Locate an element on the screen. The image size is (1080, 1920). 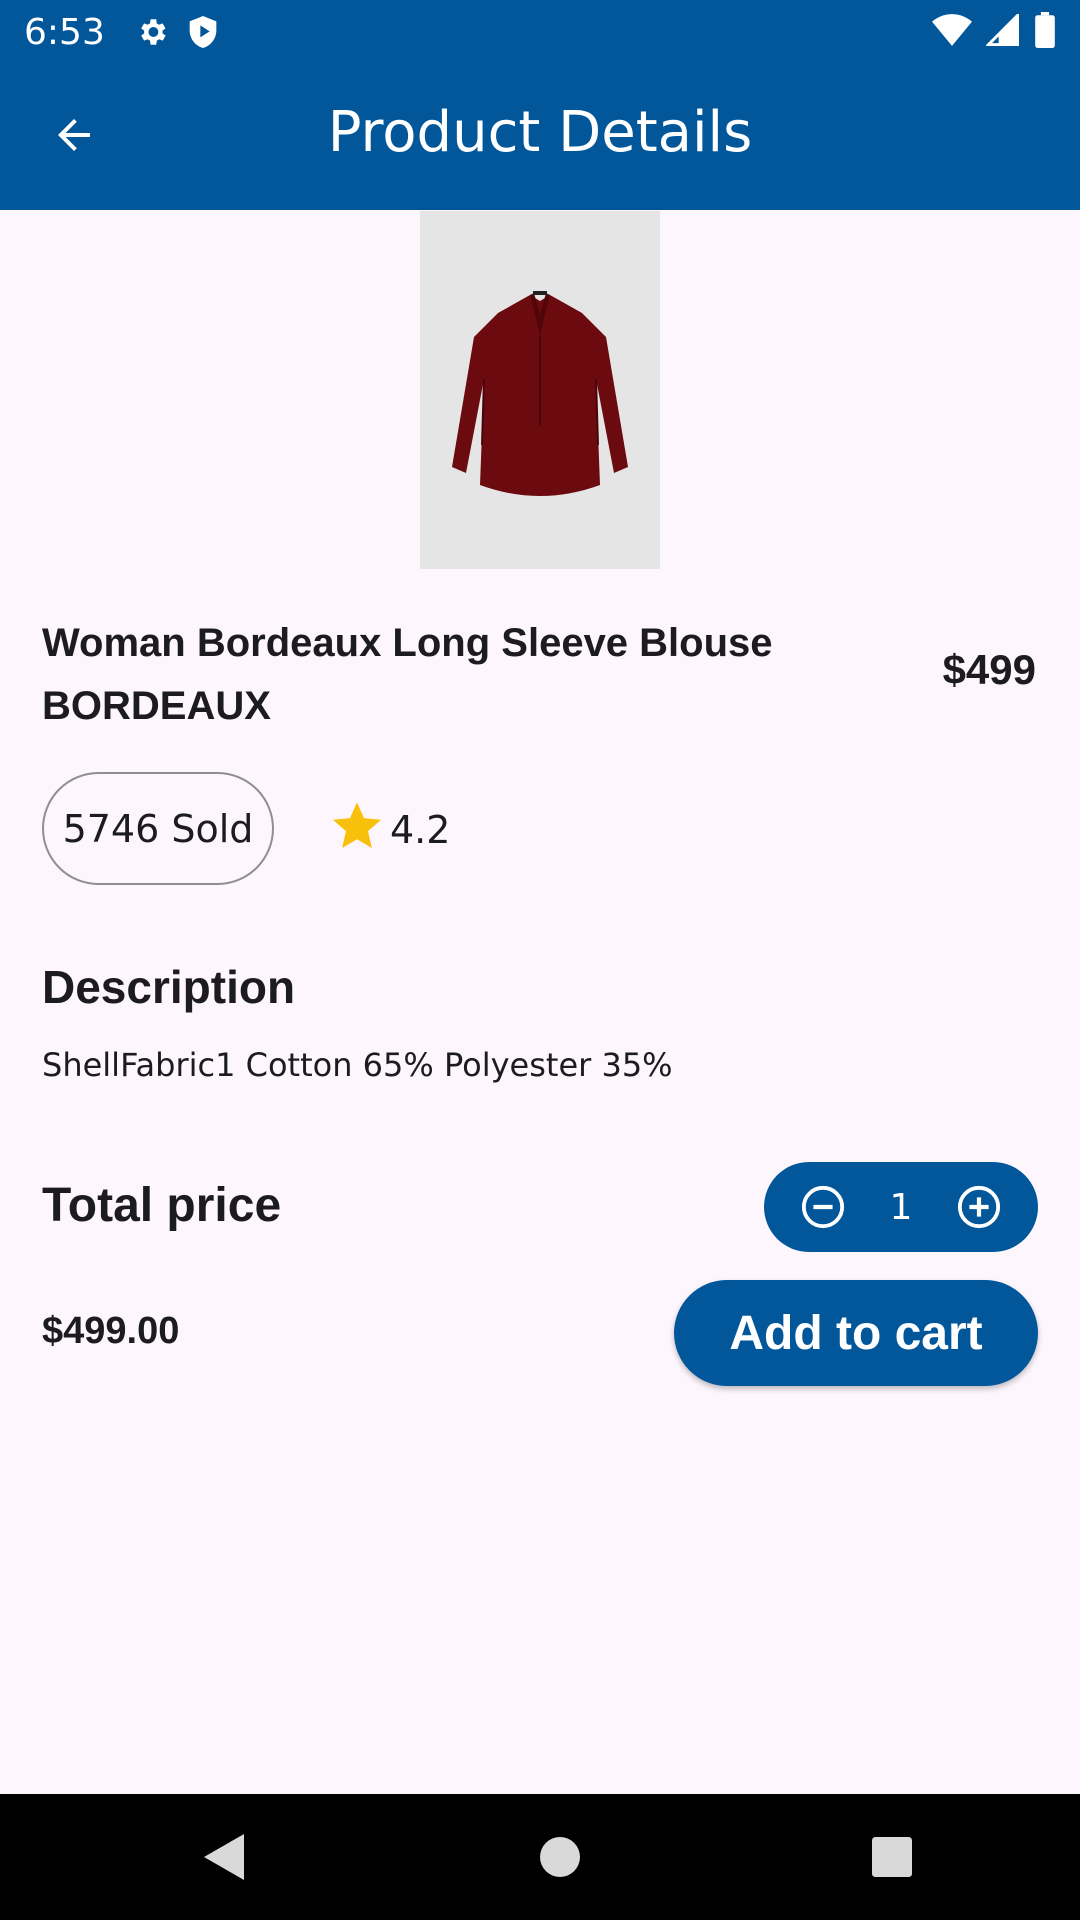
back-triangle-icon is located at coordinates (224, 1857).